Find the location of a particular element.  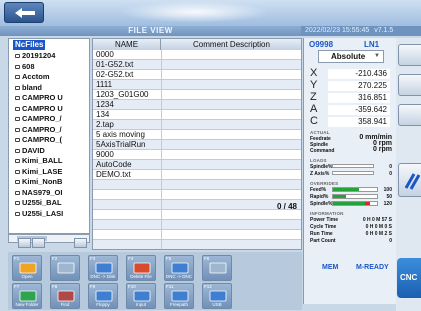

tree-item: U255i_LASI is located at coordinates (39, 214).